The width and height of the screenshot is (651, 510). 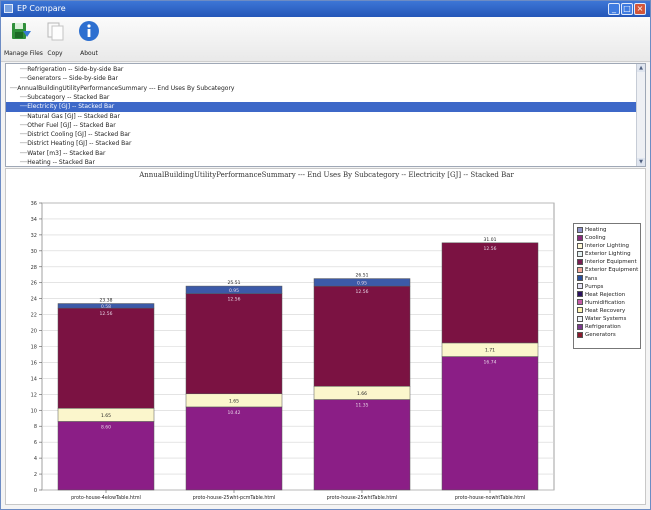 What do you see at coordinates (490, 351) in the screenshot?
I see `data-label: 1.71` at bounding box center [490, 351].